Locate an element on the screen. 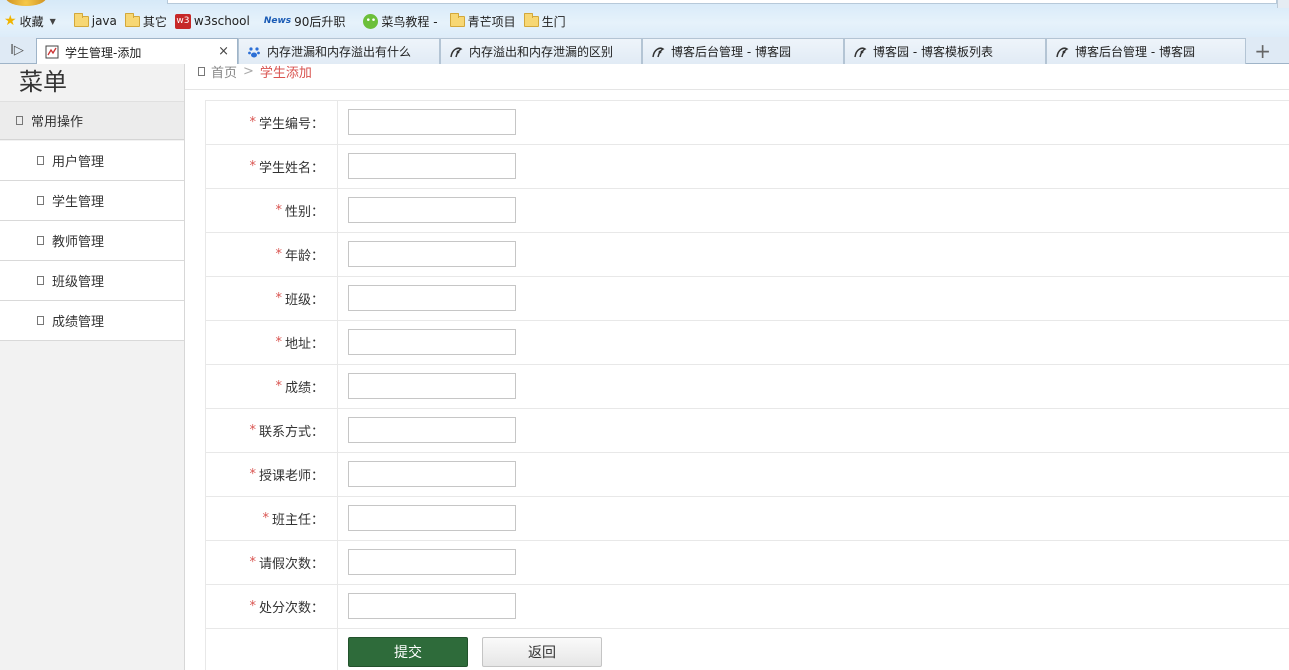  gender-input is located at coordinates (432, 210).